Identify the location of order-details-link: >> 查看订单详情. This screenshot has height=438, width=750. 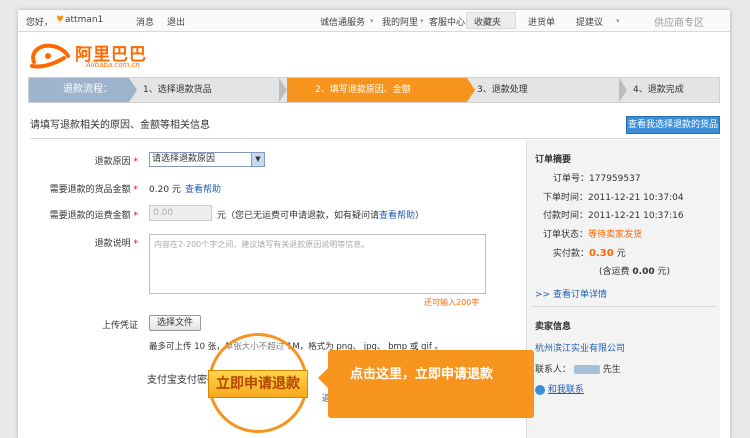
(571, 293).